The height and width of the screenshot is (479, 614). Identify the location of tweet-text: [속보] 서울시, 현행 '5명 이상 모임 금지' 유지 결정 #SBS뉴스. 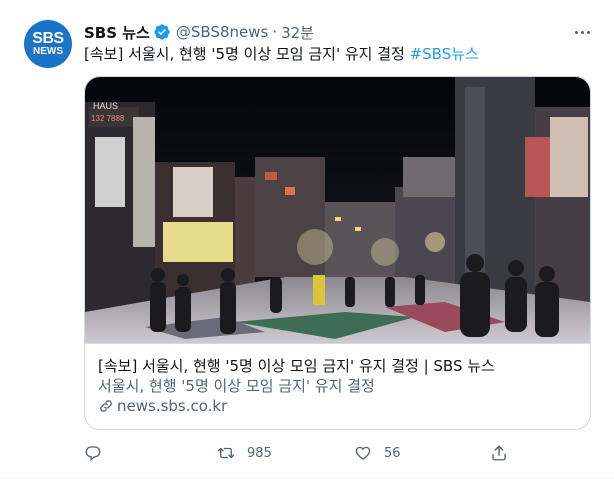
(281, 54).